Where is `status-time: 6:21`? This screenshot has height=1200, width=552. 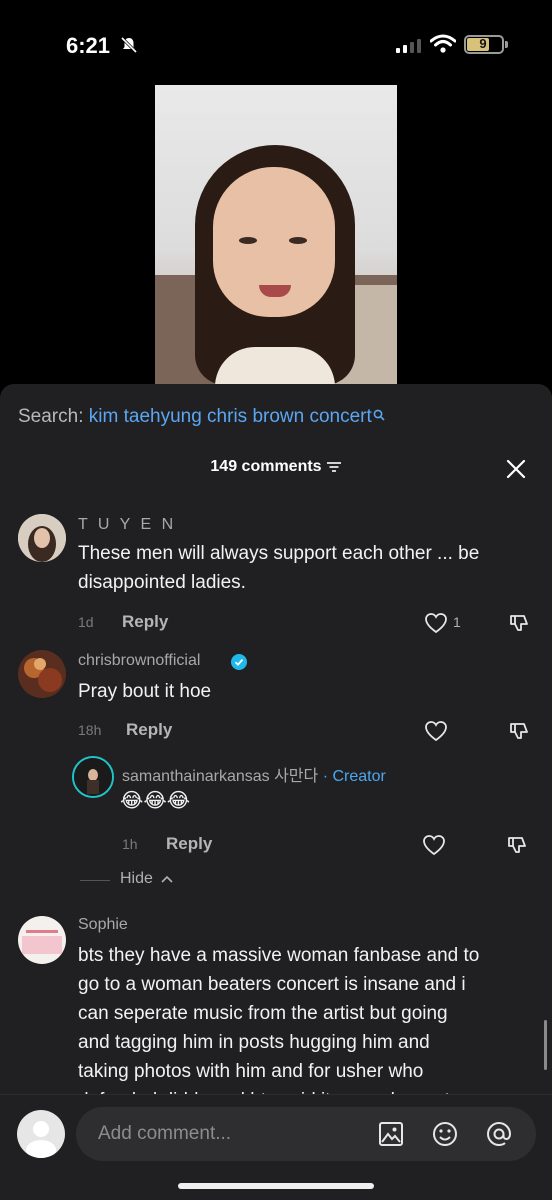 status-time: 6:21 is located at coordinates (88, 45).